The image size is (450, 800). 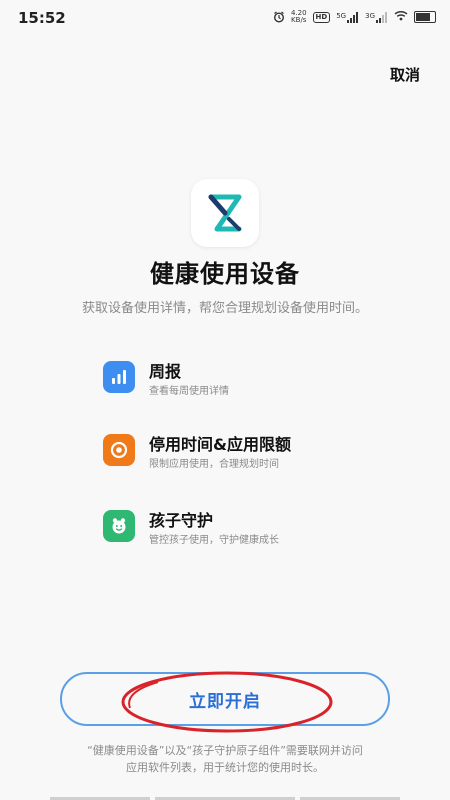 I want to click on net-speed-unit: KB/s, so click(x=299, y=20).